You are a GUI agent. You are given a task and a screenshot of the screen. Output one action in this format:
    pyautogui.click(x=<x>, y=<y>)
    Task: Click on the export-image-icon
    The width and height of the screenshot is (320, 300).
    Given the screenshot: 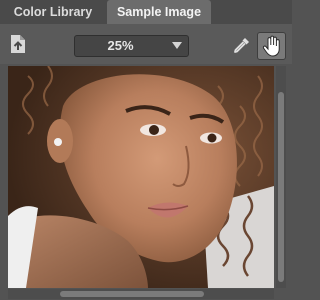 What is the action you would take?
    pyautogui.click(x=18, y=44)
    